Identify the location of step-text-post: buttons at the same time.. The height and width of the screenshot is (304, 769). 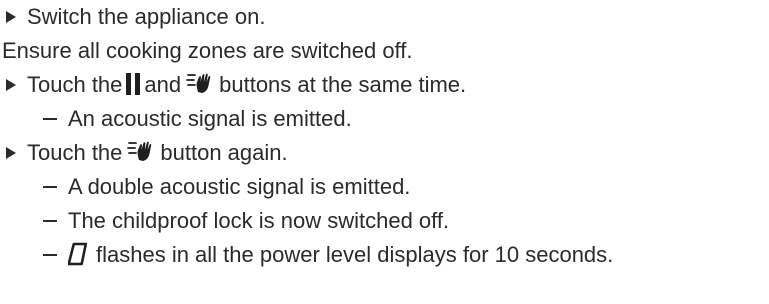
(343, 84).